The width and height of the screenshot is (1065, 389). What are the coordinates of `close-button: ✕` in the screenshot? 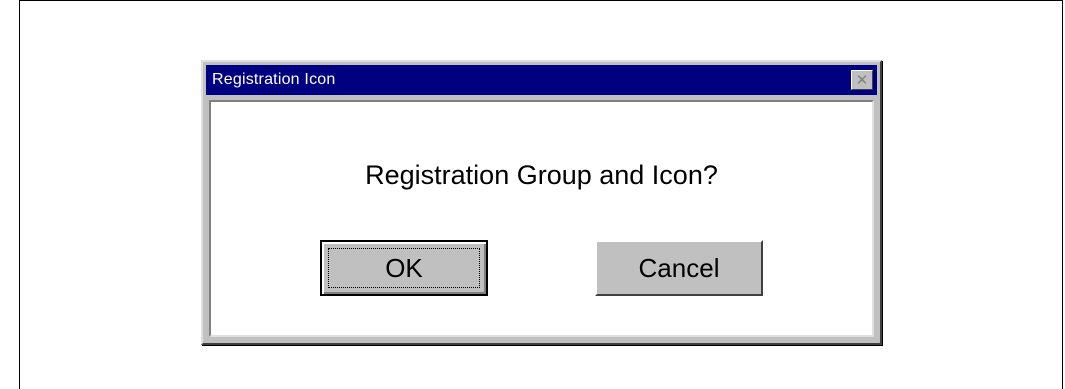 It's located at (862, 80).